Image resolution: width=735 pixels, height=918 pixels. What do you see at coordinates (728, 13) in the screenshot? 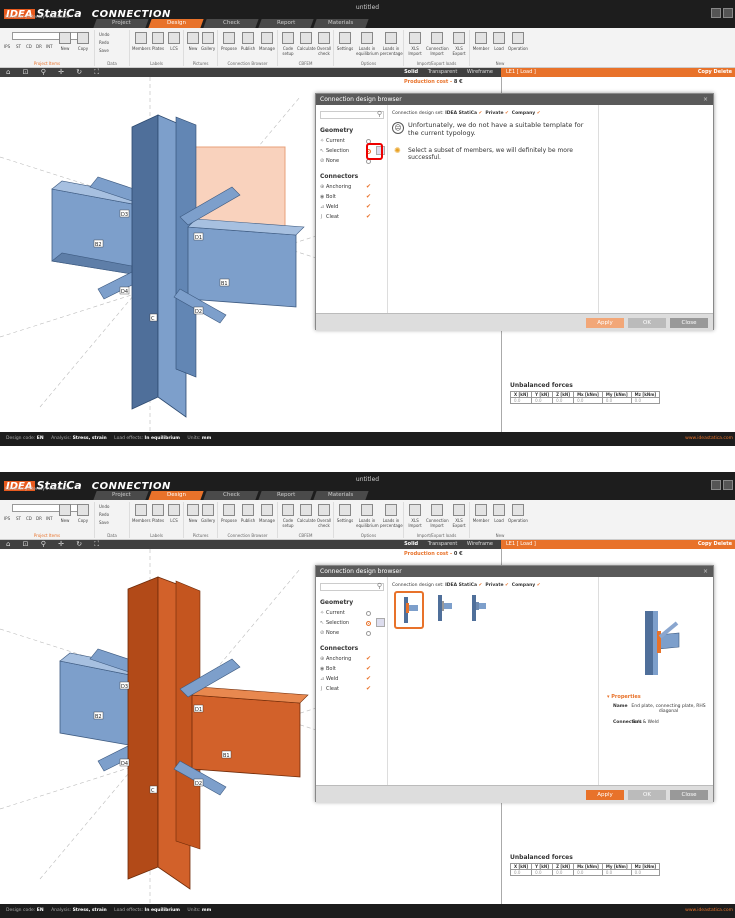
I see `maximize-button` at bounding box center [728, 13].